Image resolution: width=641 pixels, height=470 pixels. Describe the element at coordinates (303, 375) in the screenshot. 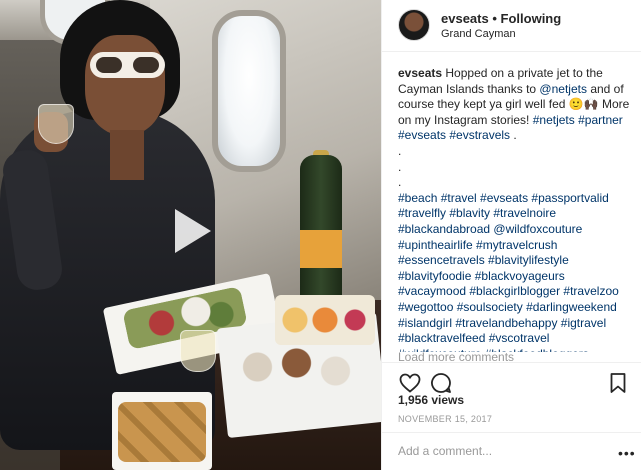

I see `dessert-cups` at that location.